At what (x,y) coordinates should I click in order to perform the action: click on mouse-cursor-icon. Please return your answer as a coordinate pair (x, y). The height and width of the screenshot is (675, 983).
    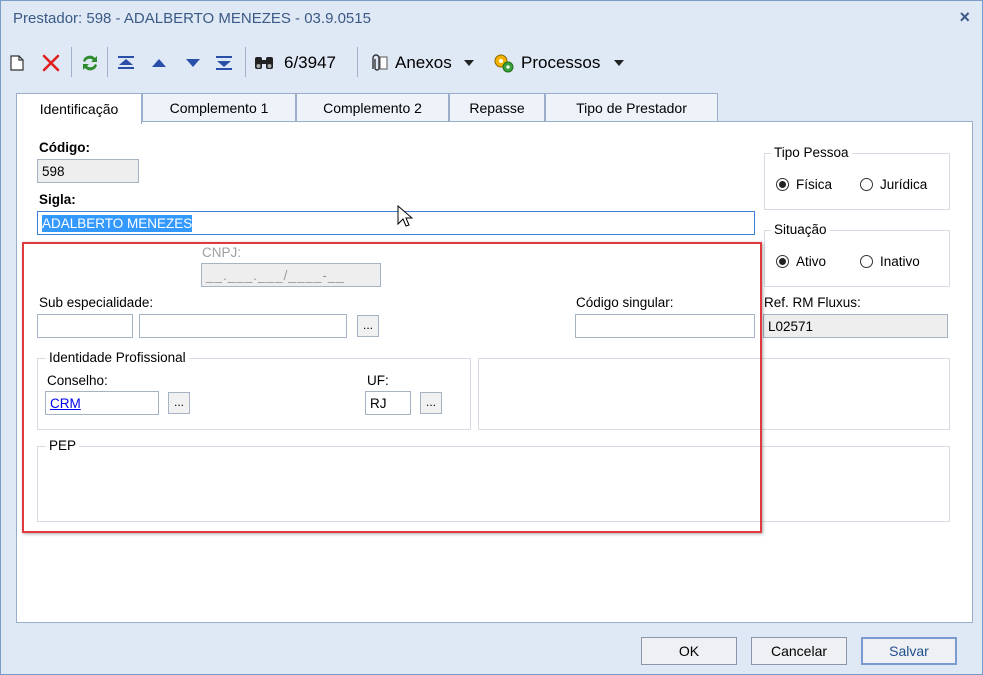
    Looking at the image, I should click on (405, 218).